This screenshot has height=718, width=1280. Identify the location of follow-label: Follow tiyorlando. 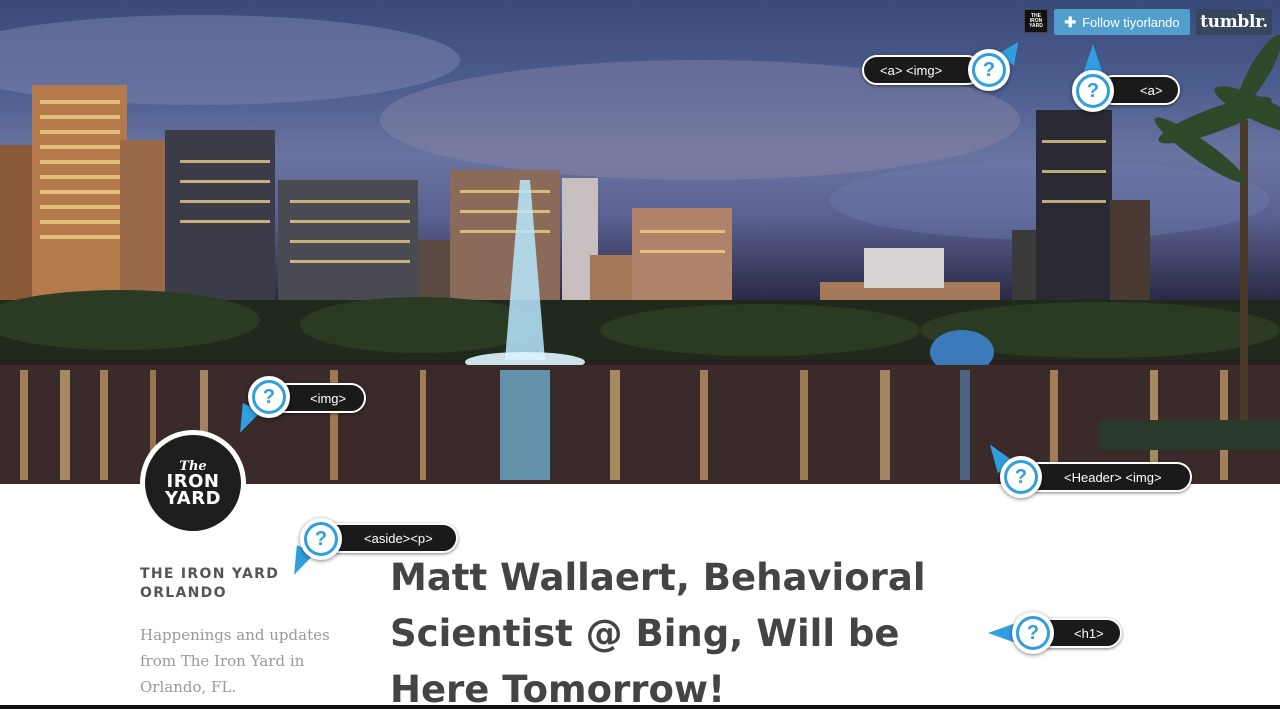
(1131, 22).